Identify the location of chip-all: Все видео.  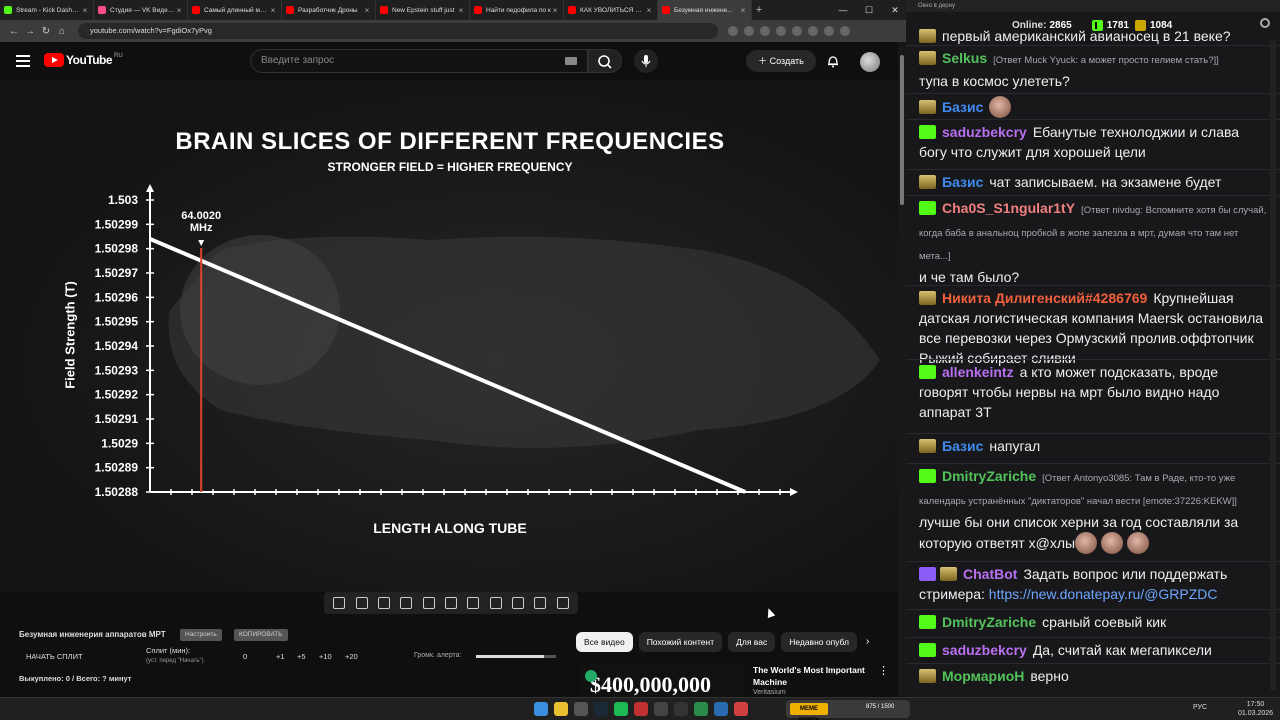
(604, 642).